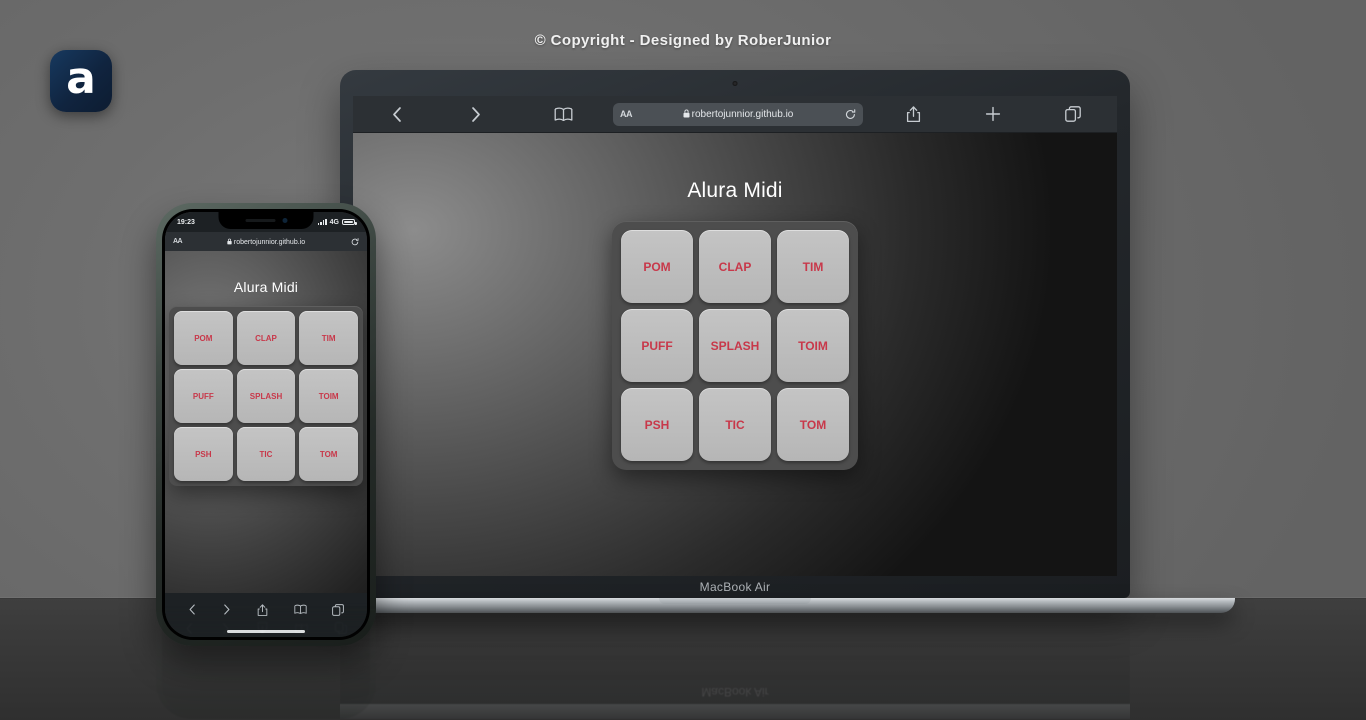 This screenshot has width=1366, height=720. I want to click on status-right-cluster: 4G, so click(337, 222).